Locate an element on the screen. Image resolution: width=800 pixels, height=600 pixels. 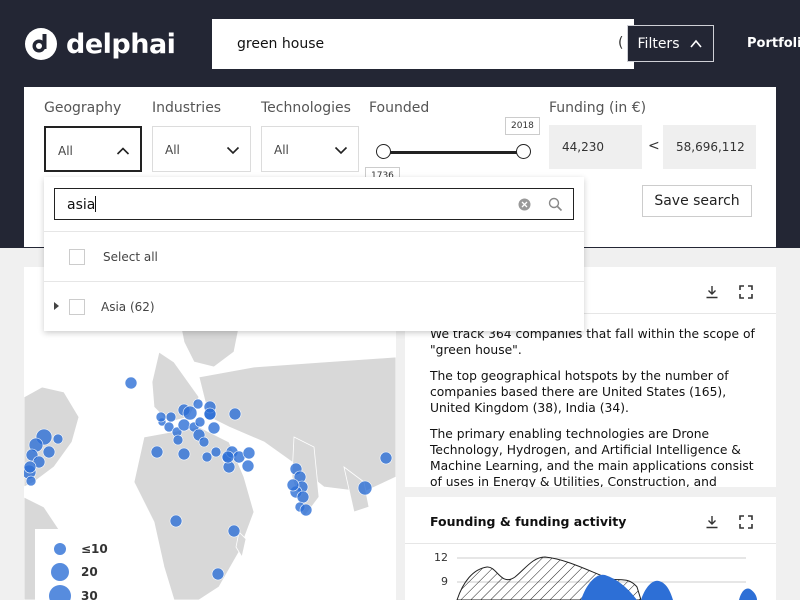
legend-label: ≤10 is located at coordinates (94, 549).